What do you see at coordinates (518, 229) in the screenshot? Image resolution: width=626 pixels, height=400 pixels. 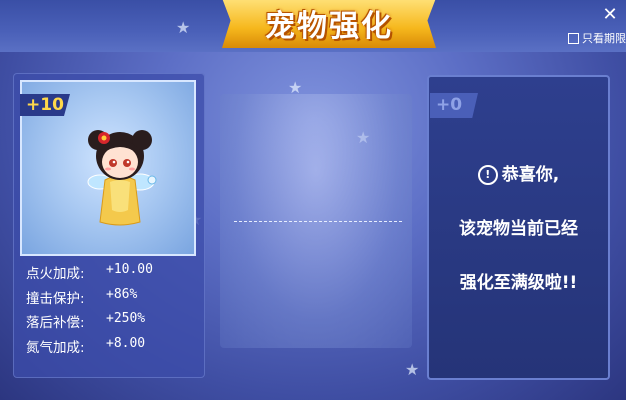 I see `message-line-2: 该宠物当前已经` at bounding box center [518, 229].